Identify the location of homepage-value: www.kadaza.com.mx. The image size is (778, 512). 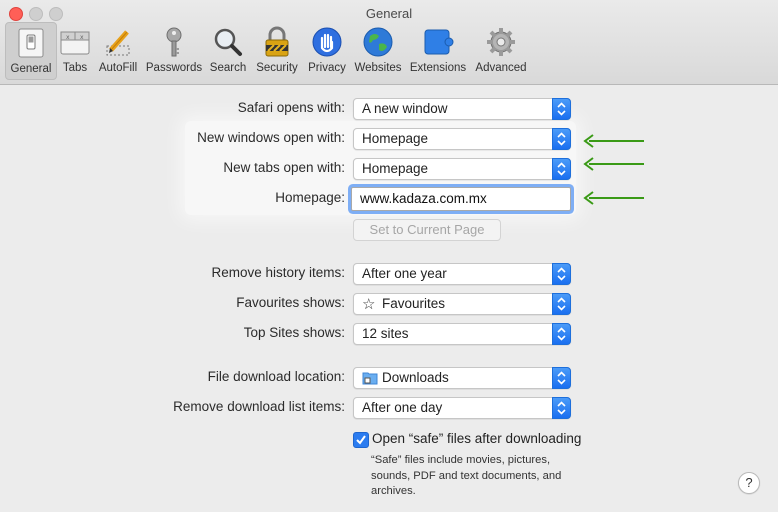
(423, 198).